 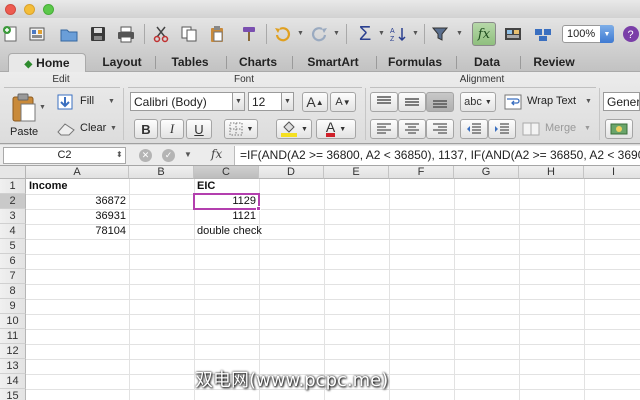 What do you see at coordinates (13, 261) in the screenshot?
I see `row-header-6: 6` at bounding box center [13, 261].